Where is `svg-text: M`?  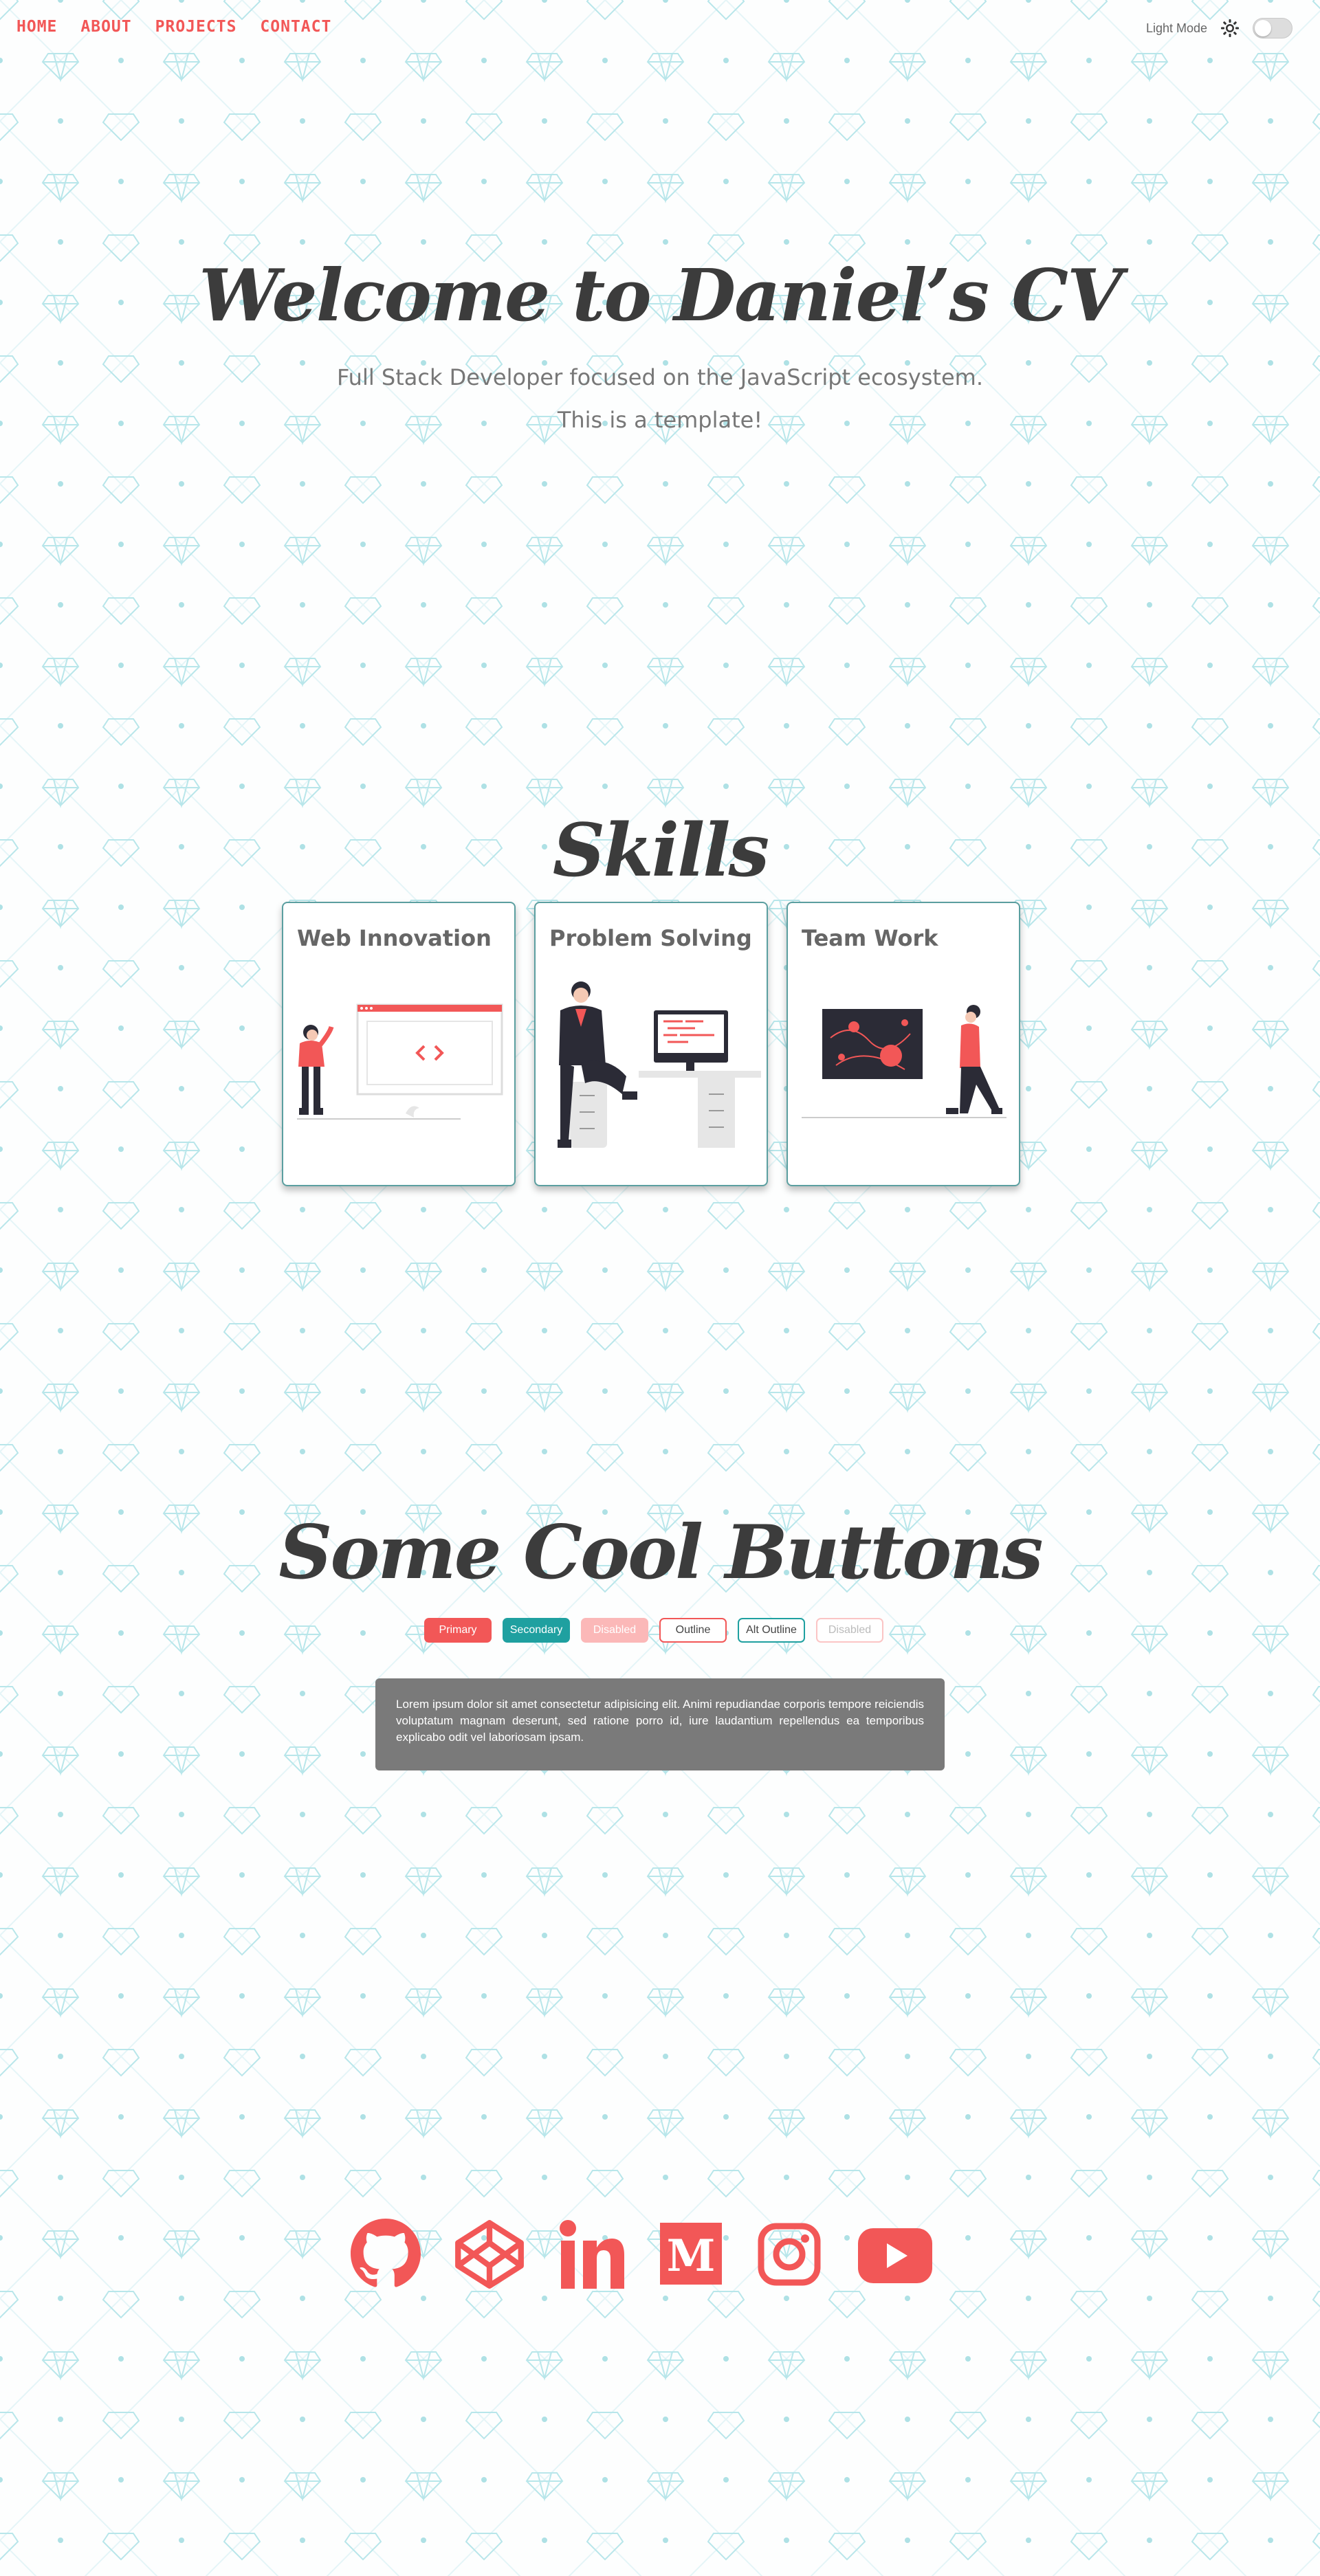 svg-text: M is located at coordinates (691, 2256).